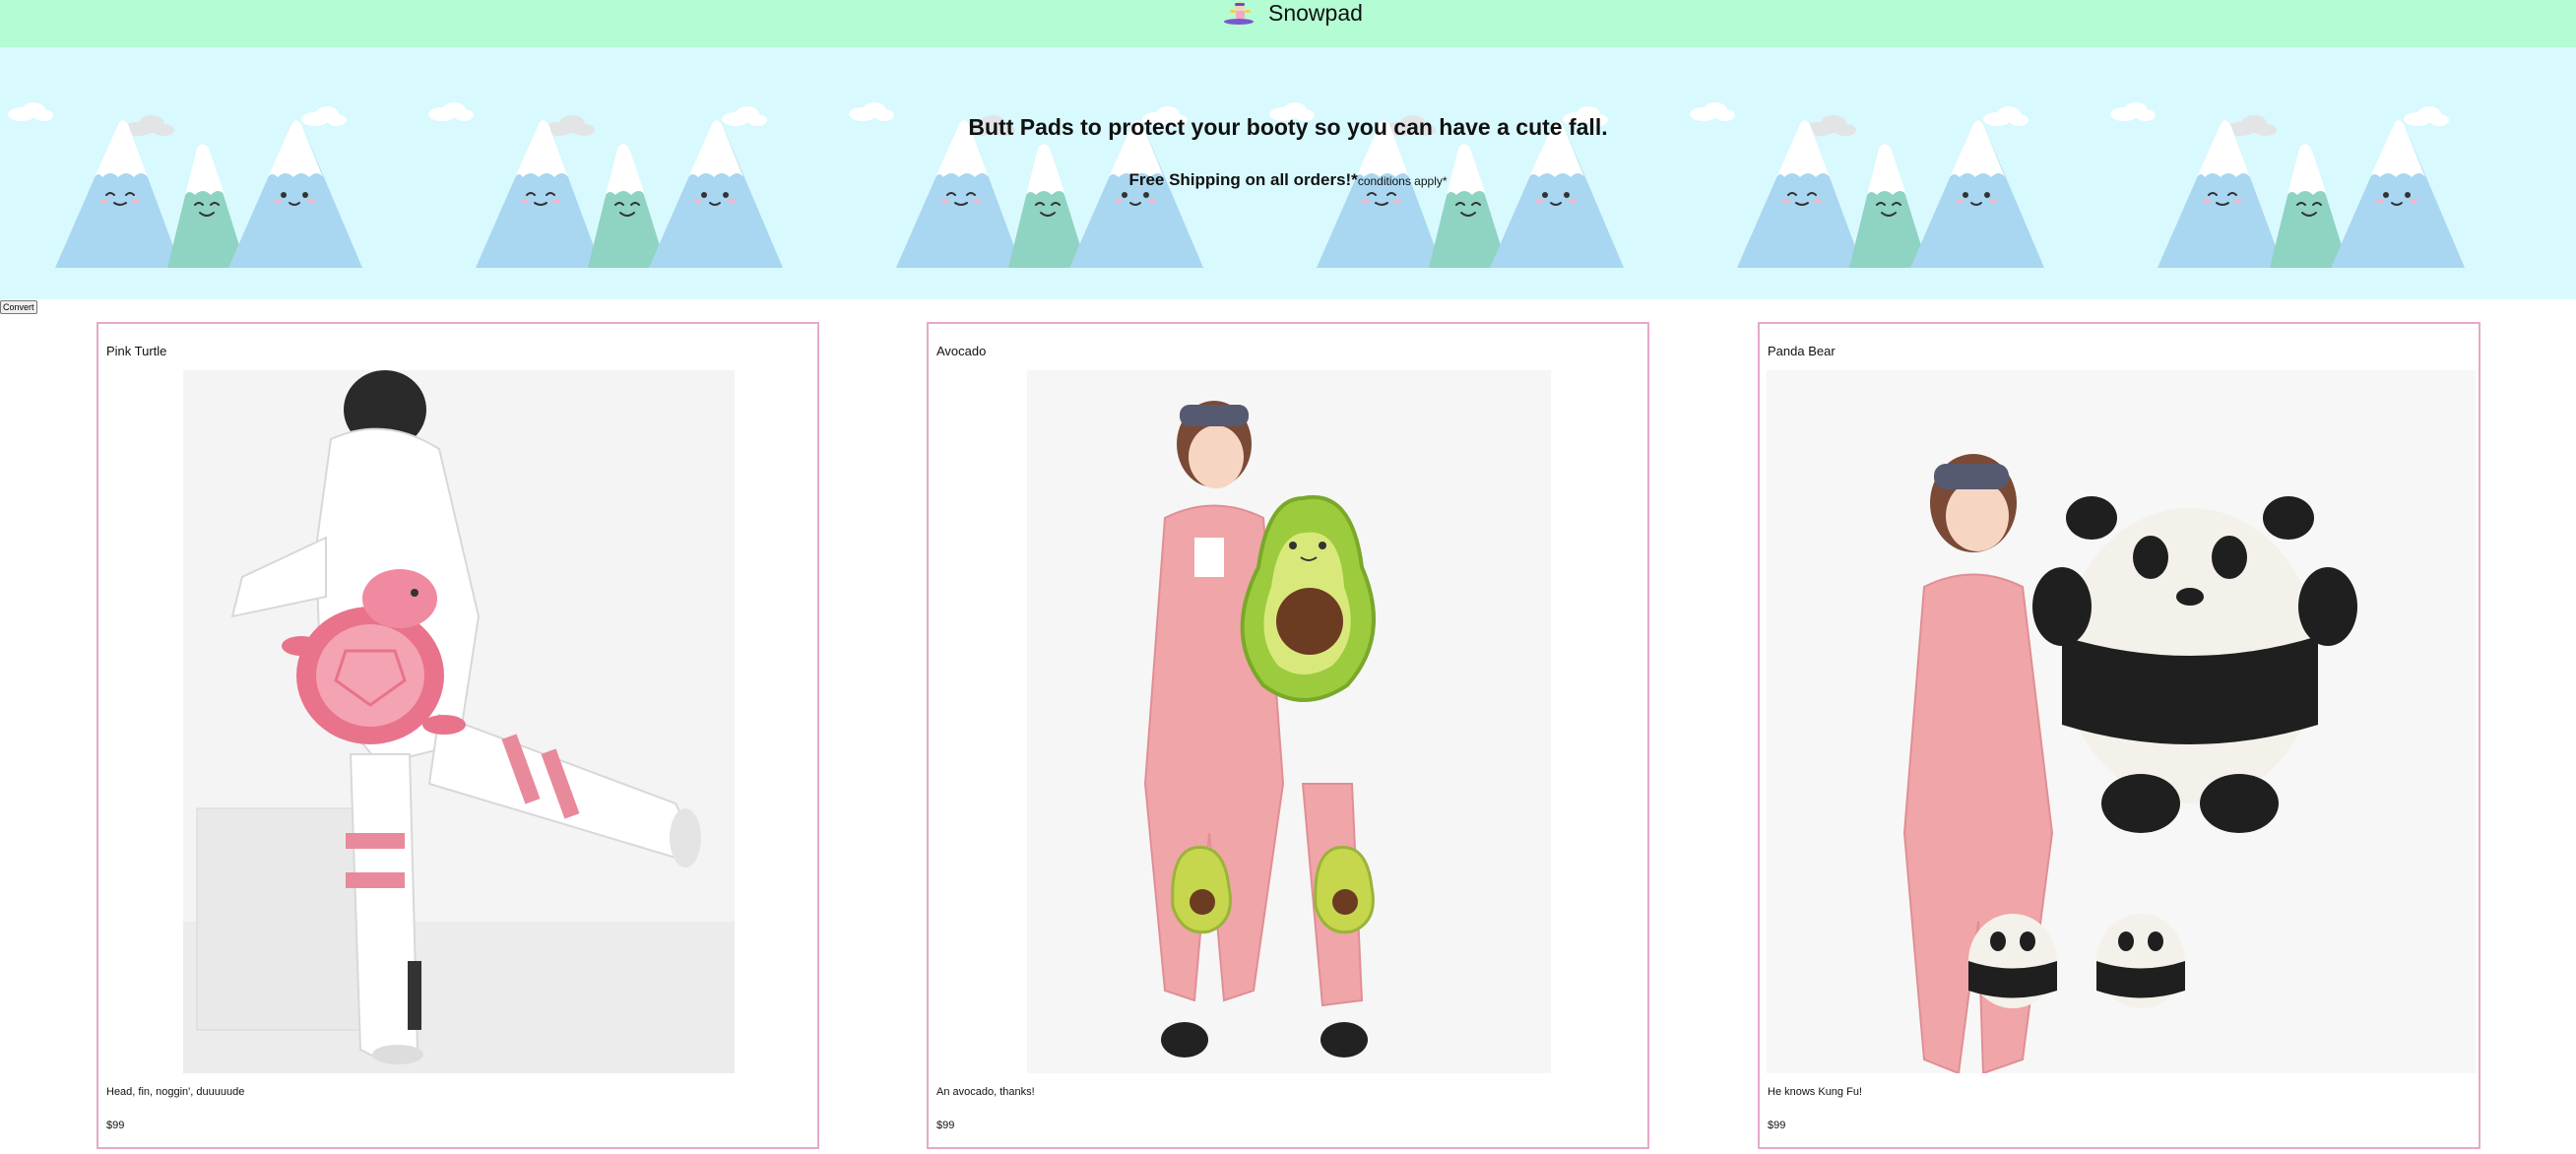 The image size is (2576, 1154). What do you see at coordinates (136, 351) in the screenshot?
I see `product-name: Pink Turtle` at bounding box center [136, 351].